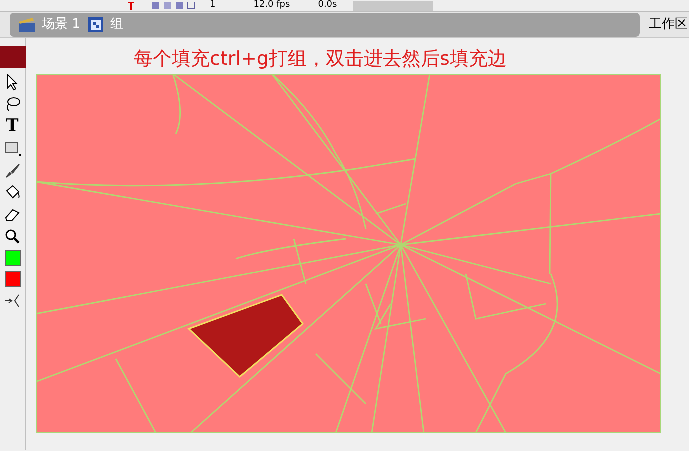 This screenshot has height=451, width=689. Describe the element at coordinates (246, 336) in the screenshot. I see `selected-shape` at that location.